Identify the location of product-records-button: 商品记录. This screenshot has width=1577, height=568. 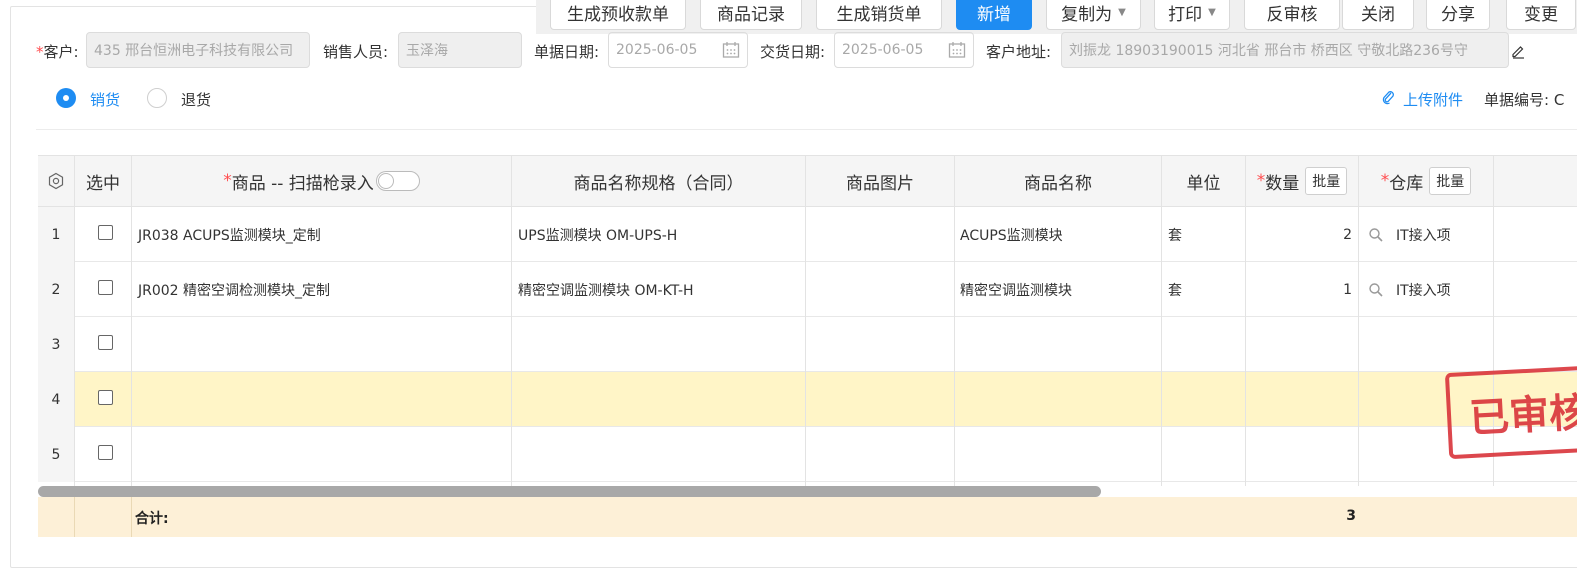
(751, 15).